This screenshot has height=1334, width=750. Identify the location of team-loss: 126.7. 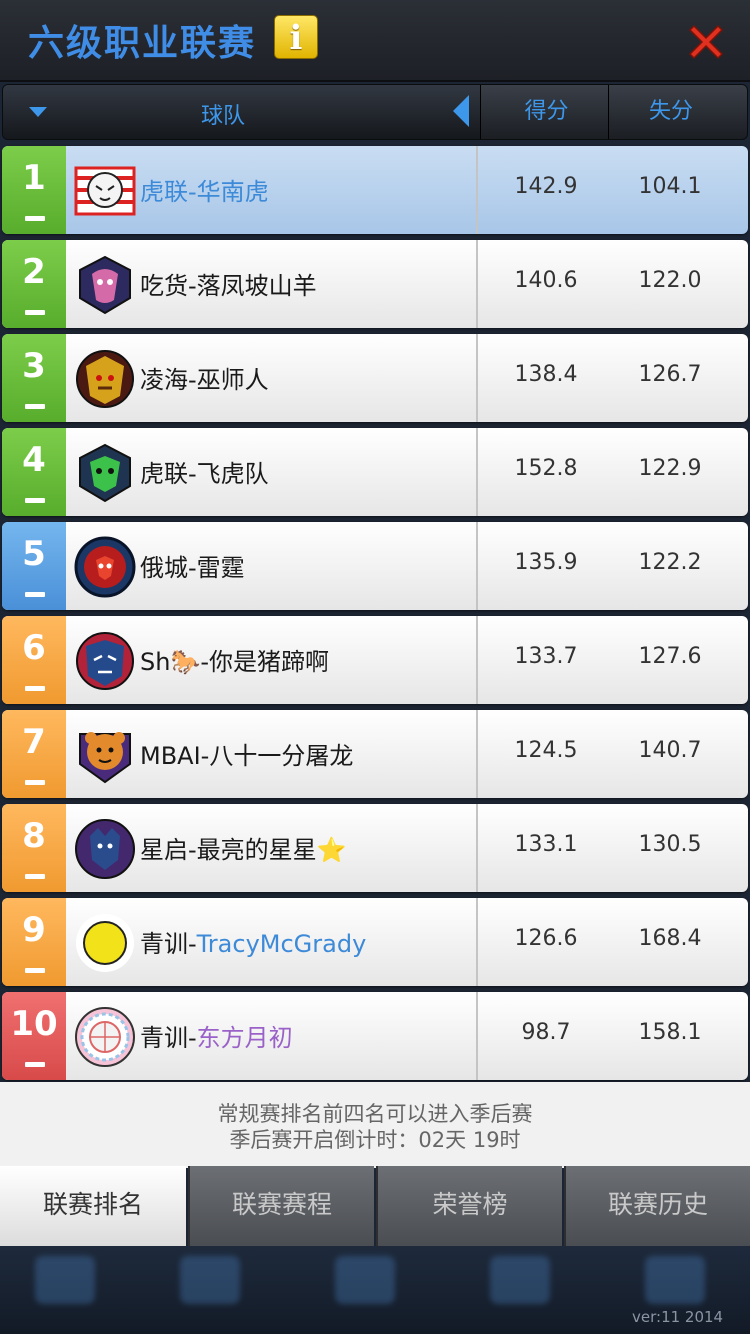
(670, 374).